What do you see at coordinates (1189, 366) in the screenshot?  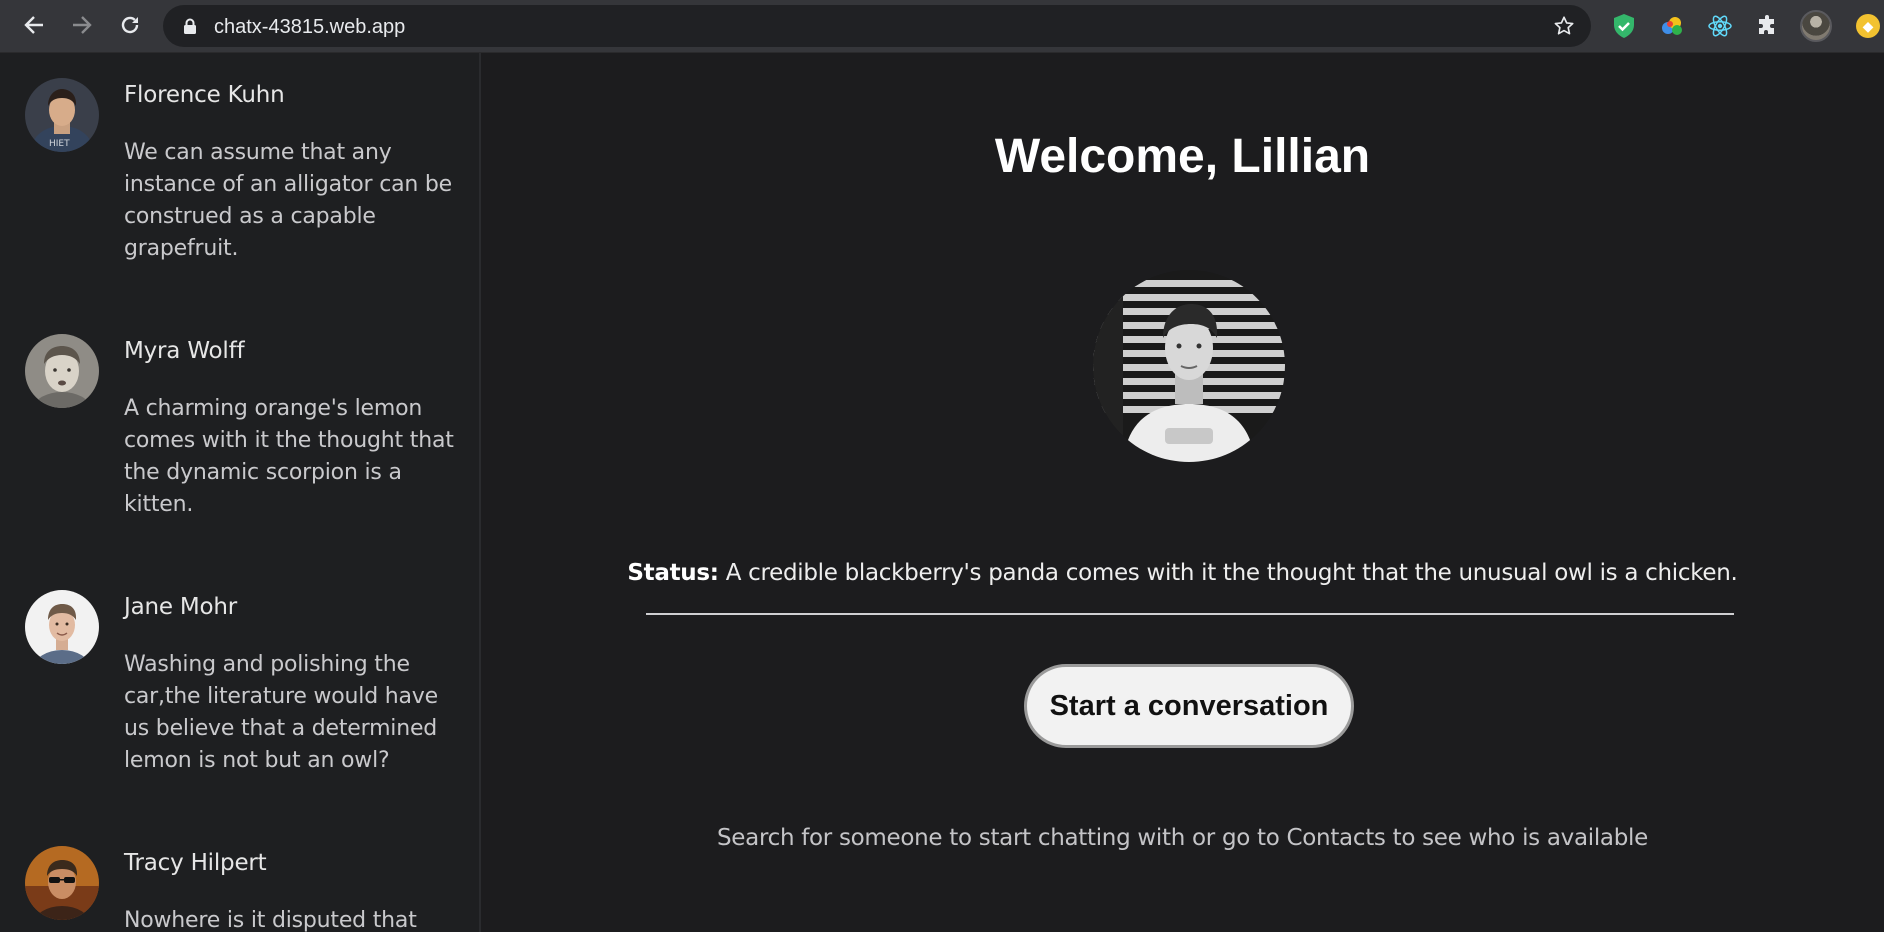 I see `user-avatar` at bounding box center [1189, 366].